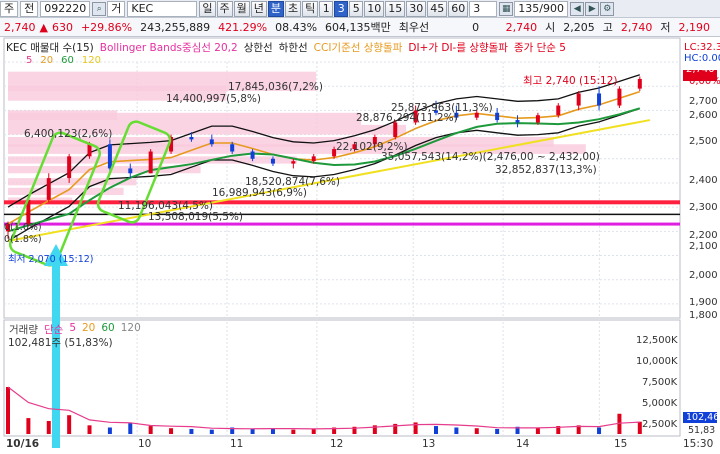  I want to click on time-axis-label: 10, so click(145, 444).